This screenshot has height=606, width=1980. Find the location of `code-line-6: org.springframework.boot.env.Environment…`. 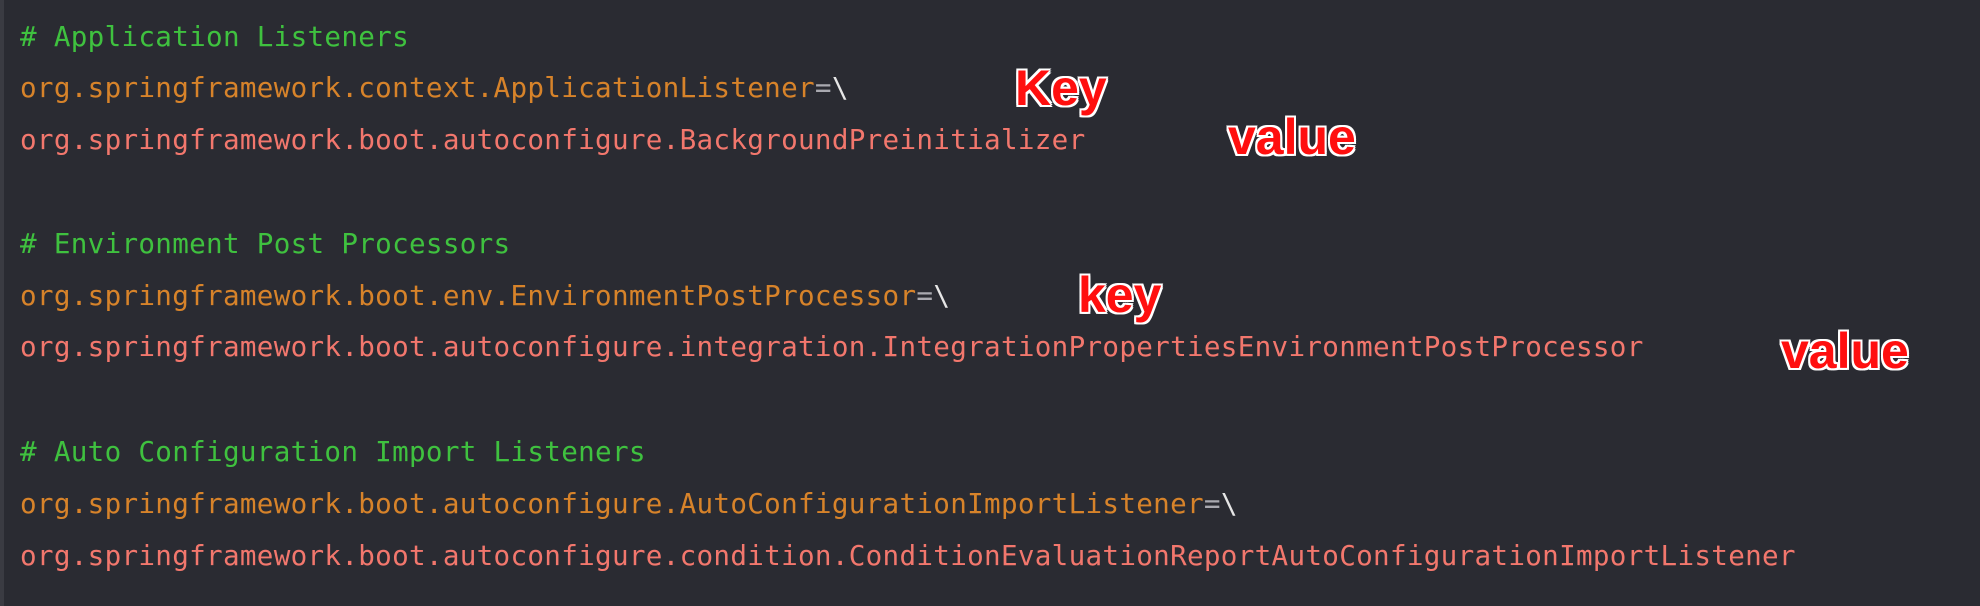

code-line-6: org.springframework.boot.env.Environment… is located at coordinates (485, 296).